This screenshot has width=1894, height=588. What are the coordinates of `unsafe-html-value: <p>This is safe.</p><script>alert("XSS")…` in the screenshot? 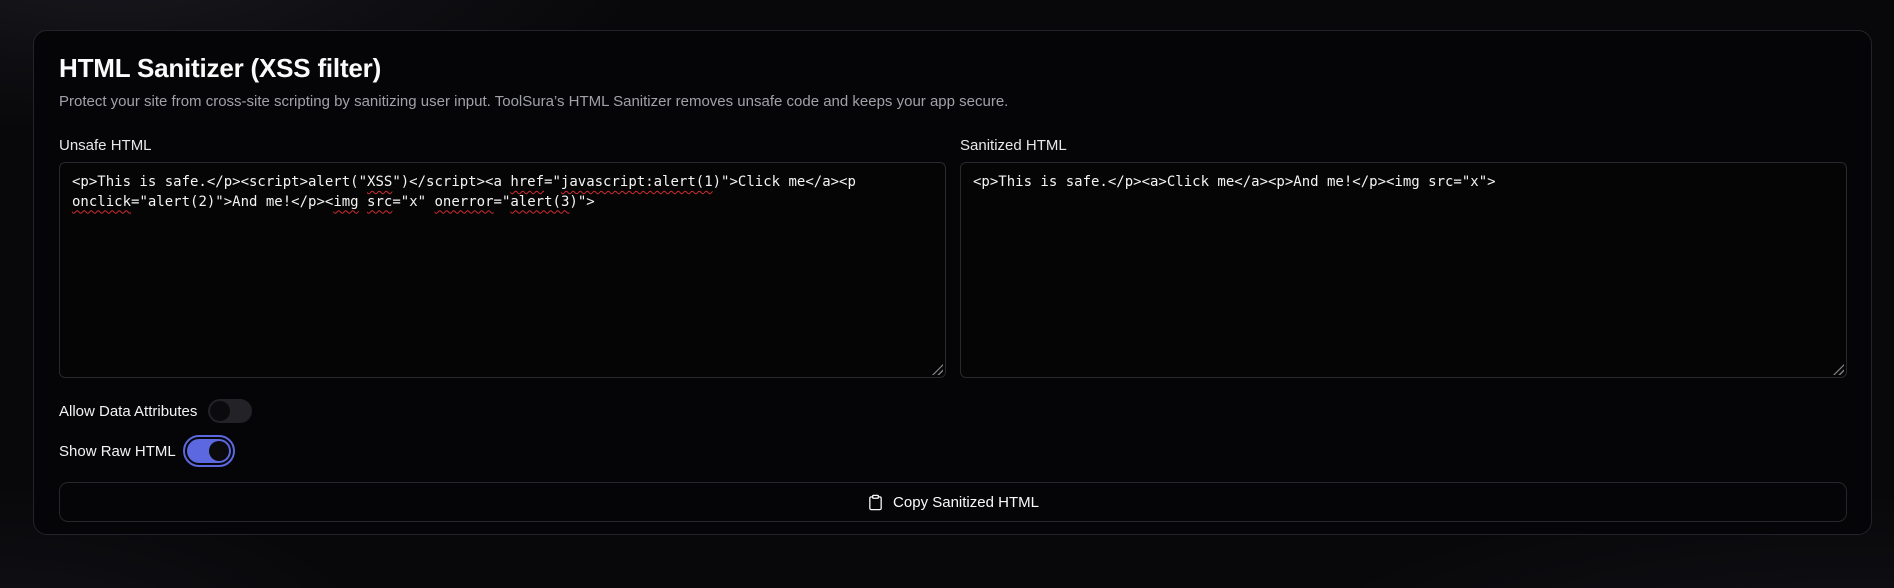 It's located at (468, 192).